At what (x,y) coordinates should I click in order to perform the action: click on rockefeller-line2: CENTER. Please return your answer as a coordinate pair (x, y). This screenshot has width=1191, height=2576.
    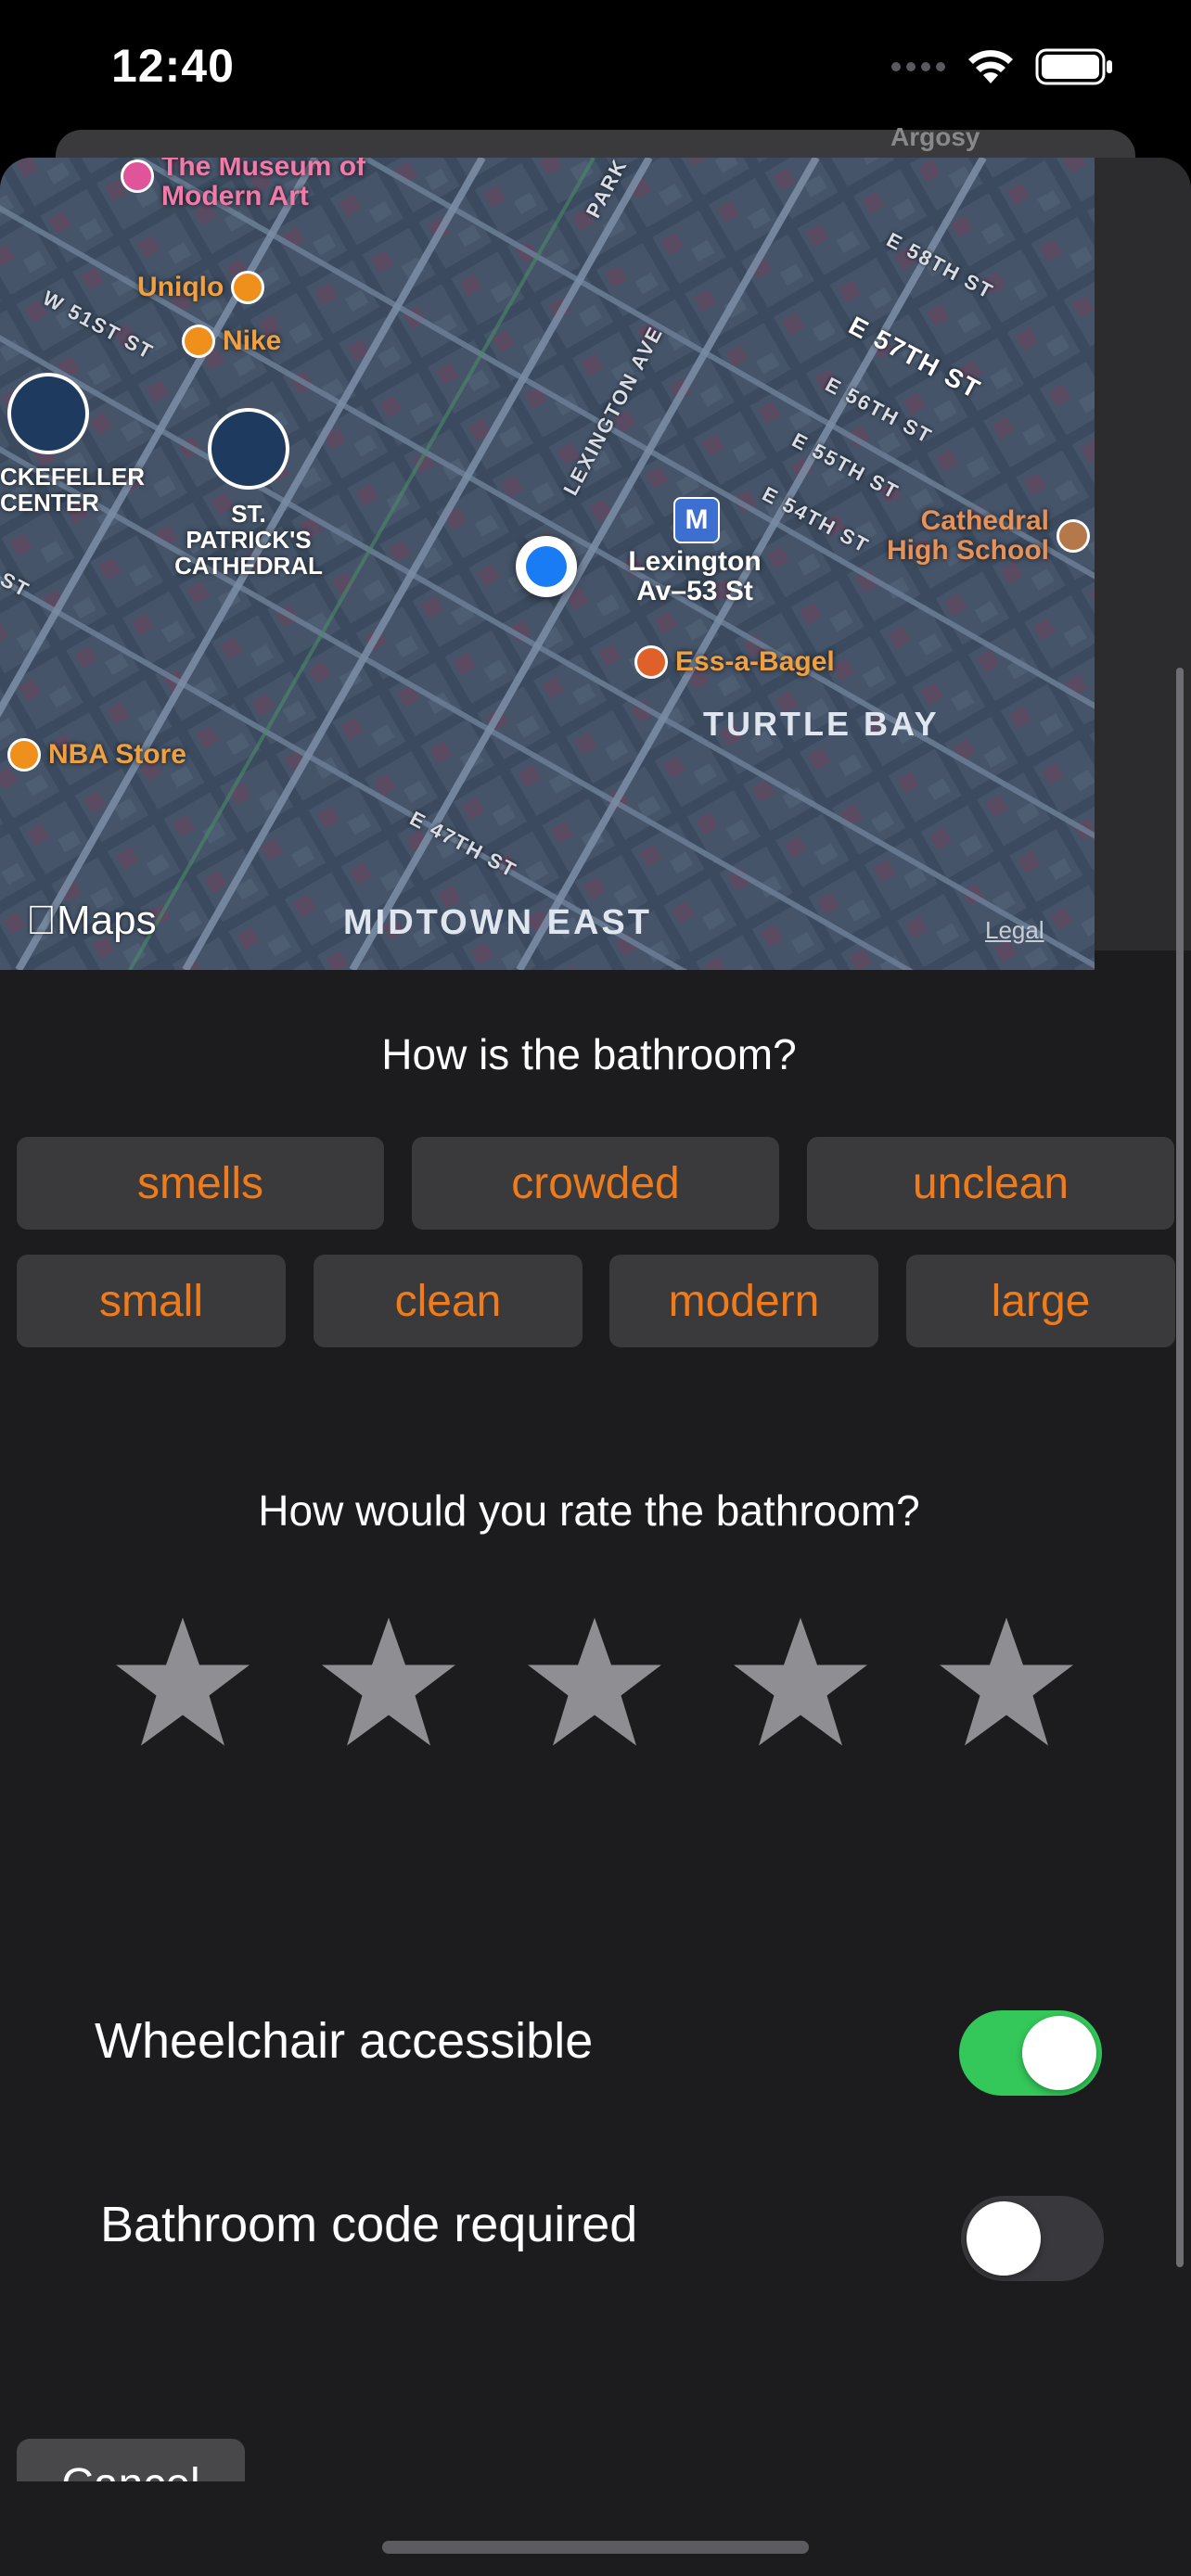
    Looking at the image, I should click on (49, 502).